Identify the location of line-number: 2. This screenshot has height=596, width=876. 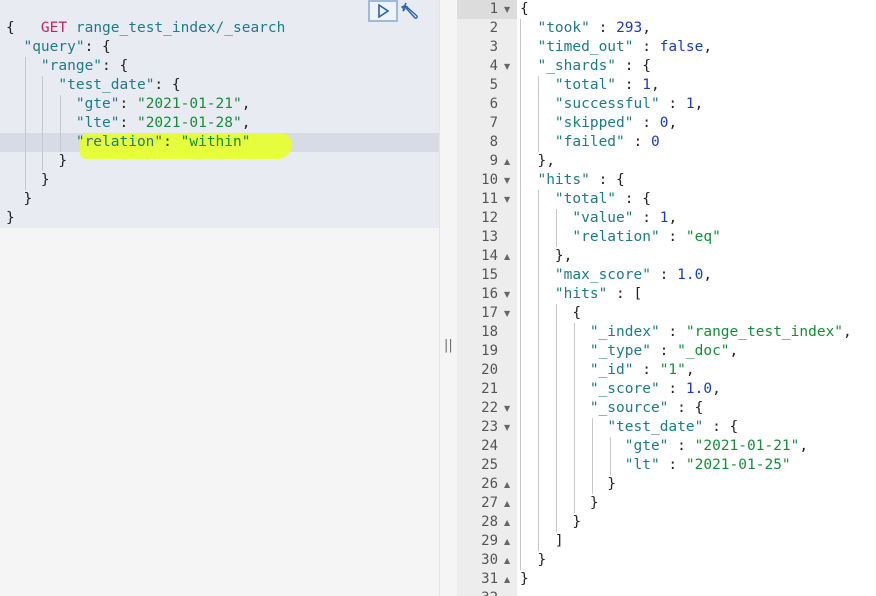
(493, 28).